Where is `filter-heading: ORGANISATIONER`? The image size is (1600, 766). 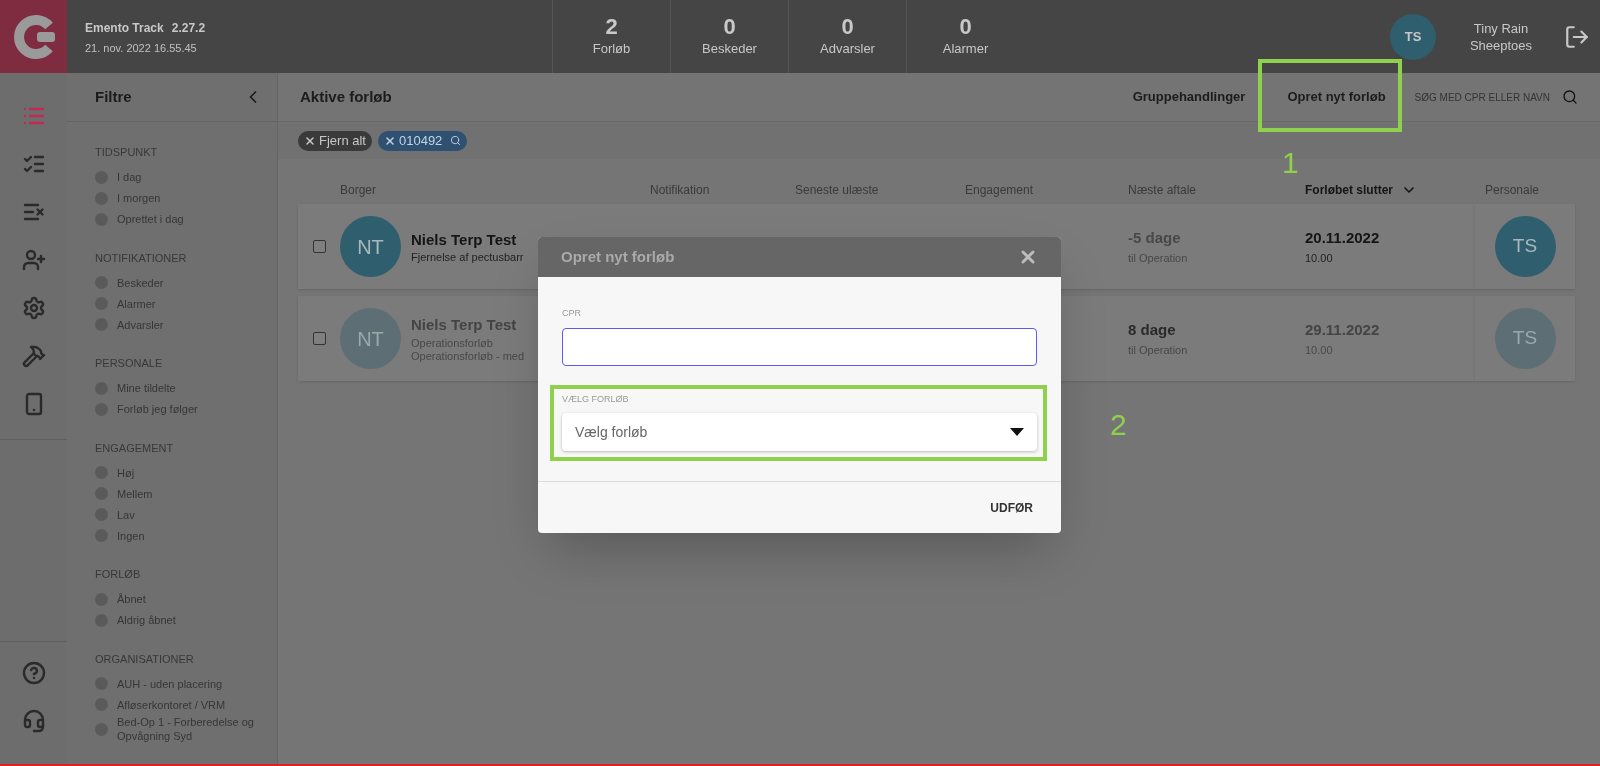
filter-heading: ORGANISATIONER is located at coordinates (145, 659).